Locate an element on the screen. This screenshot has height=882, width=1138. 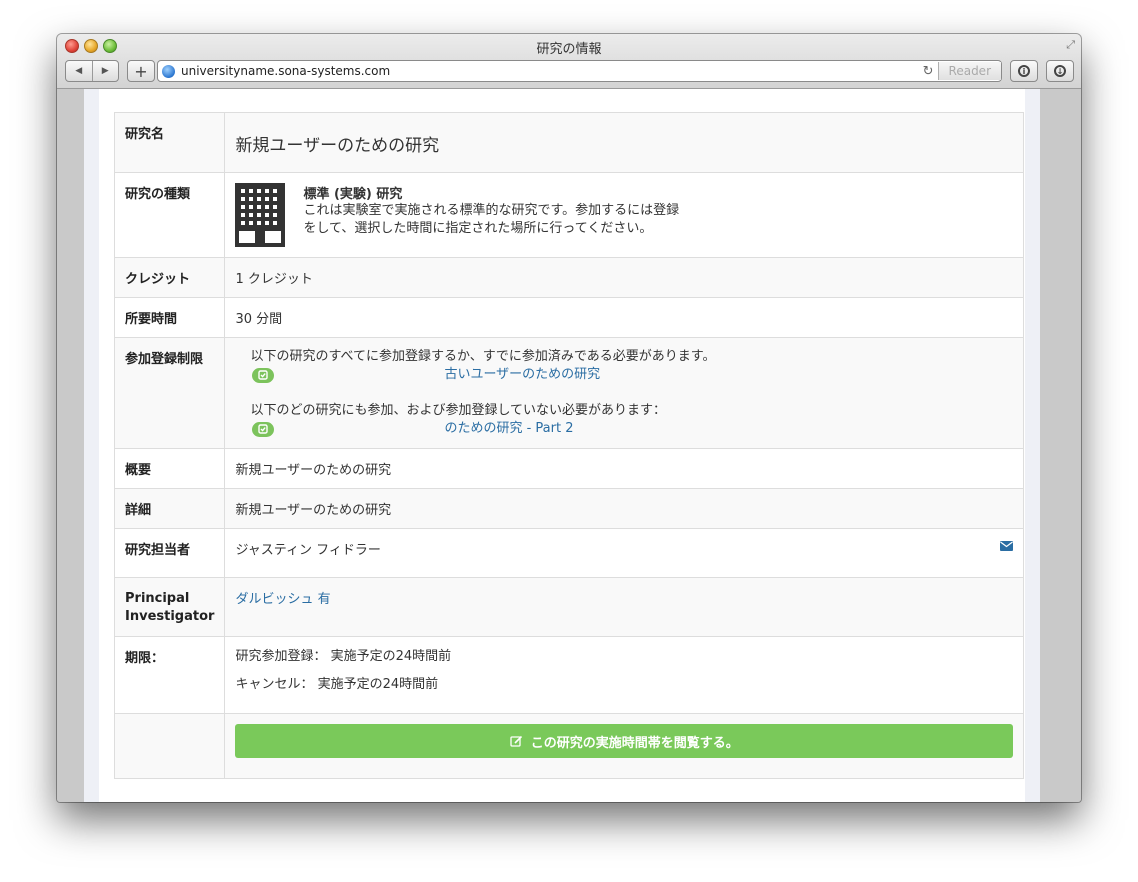
info-button: i is located at coordinates (1024, 71).